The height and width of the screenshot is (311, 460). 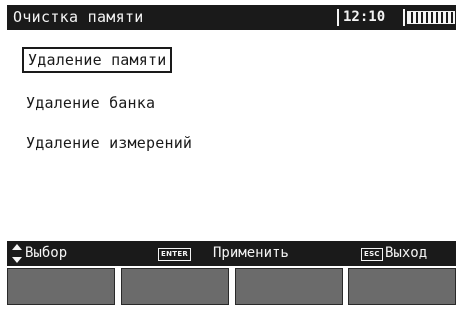 What do you see at coordinates (372, 254) in the screenshot?
I see `esc-key-icon: ESC` at bounding box center [372, 254].